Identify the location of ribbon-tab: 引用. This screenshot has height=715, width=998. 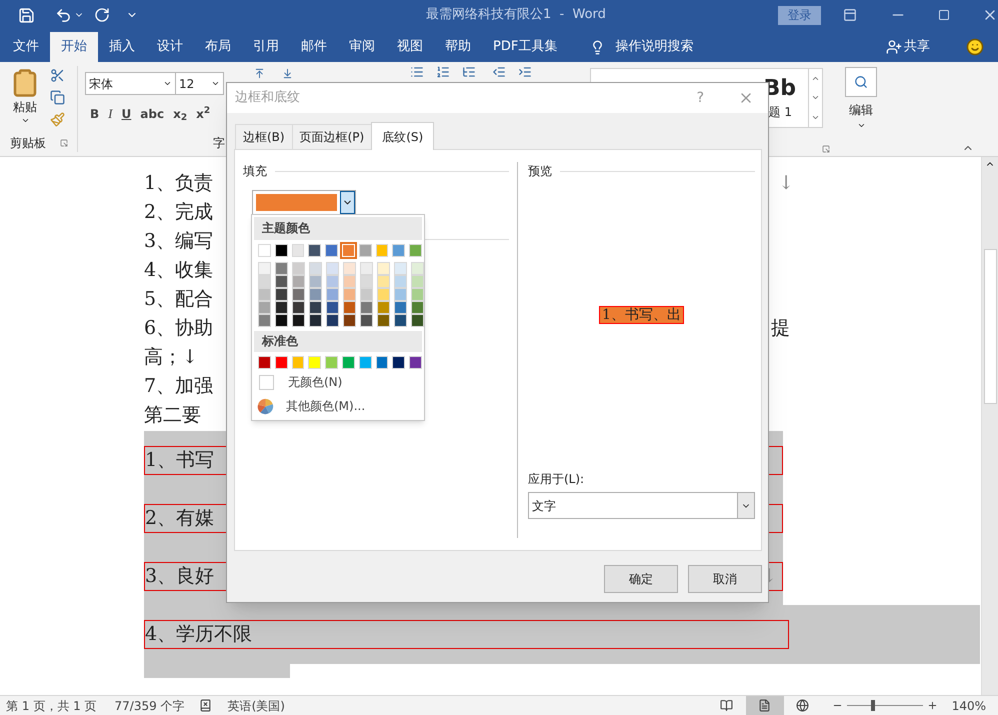
(266, 47).